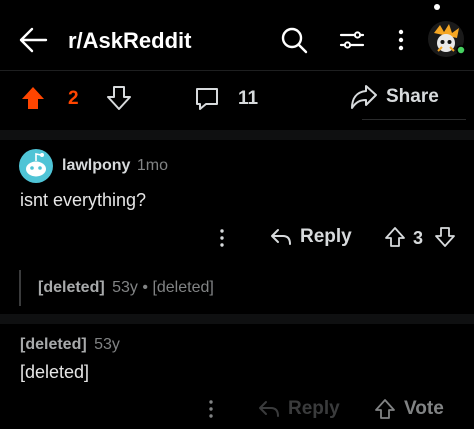 This screenshot has width=474, height=429. I want to click on share-underline, so click(414, 119).